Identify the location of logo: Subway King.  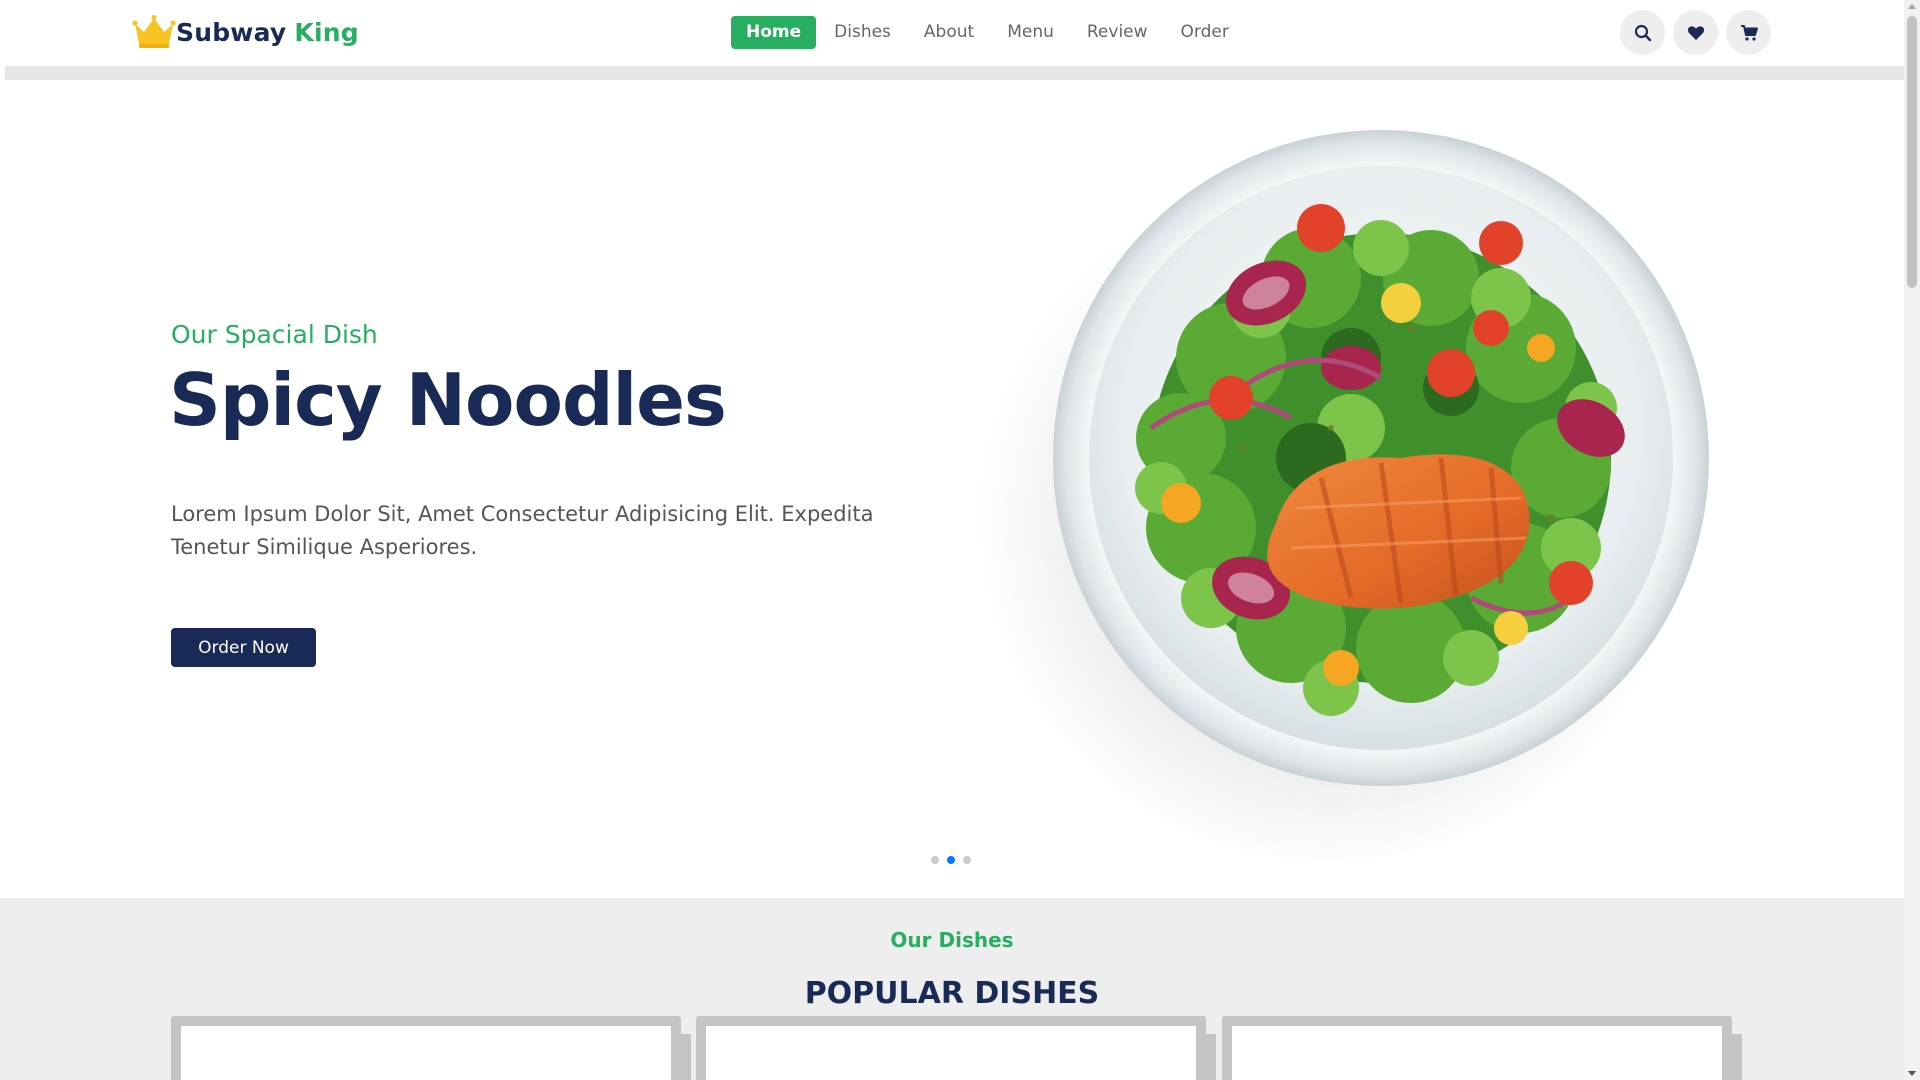
(245, 32).